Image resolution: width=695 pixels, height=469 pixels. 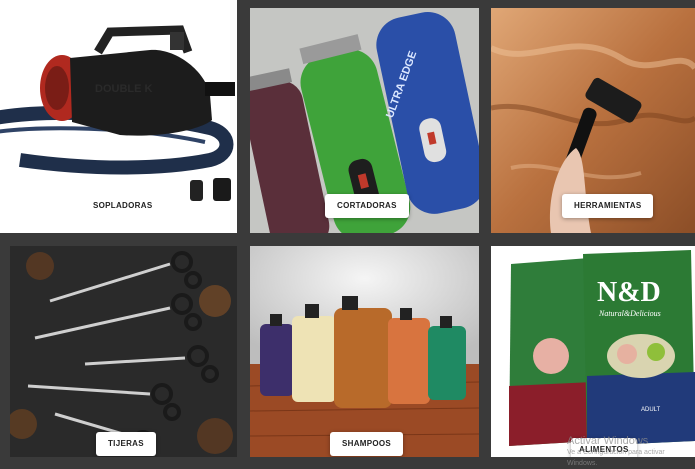 What do you see at coordinates (123, 206) in the screenshot?
I see `category-label: SOPLADORAS` at bounding box center [123, 206].